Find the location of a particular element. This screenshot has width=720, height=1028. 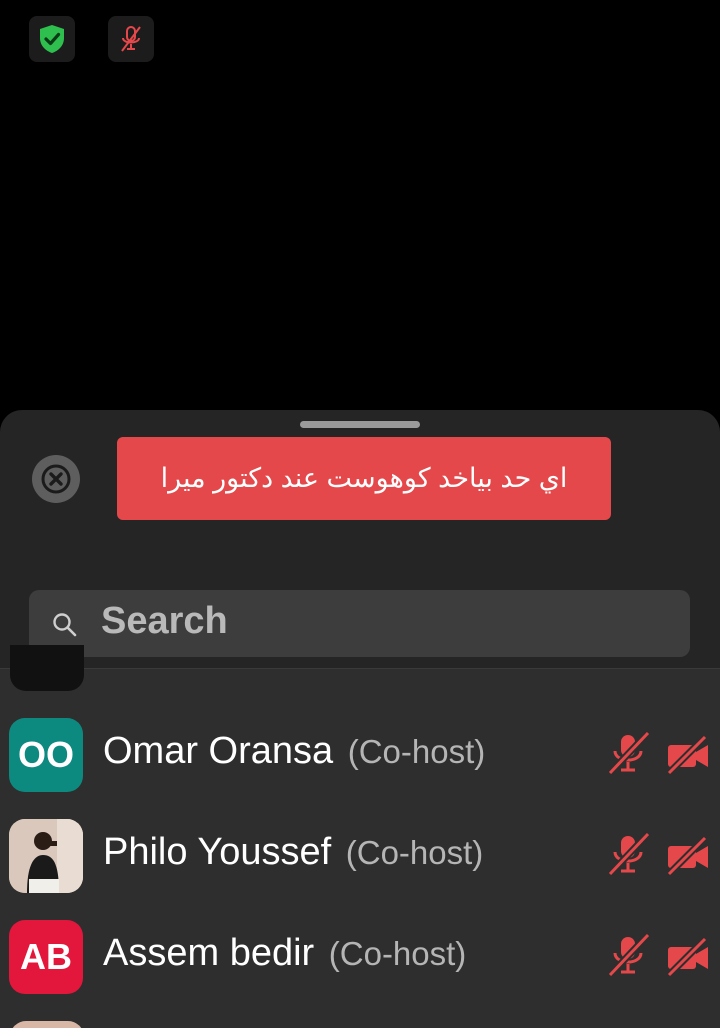

participant-name: Philo Youssef is located at coordinates (217, 852).